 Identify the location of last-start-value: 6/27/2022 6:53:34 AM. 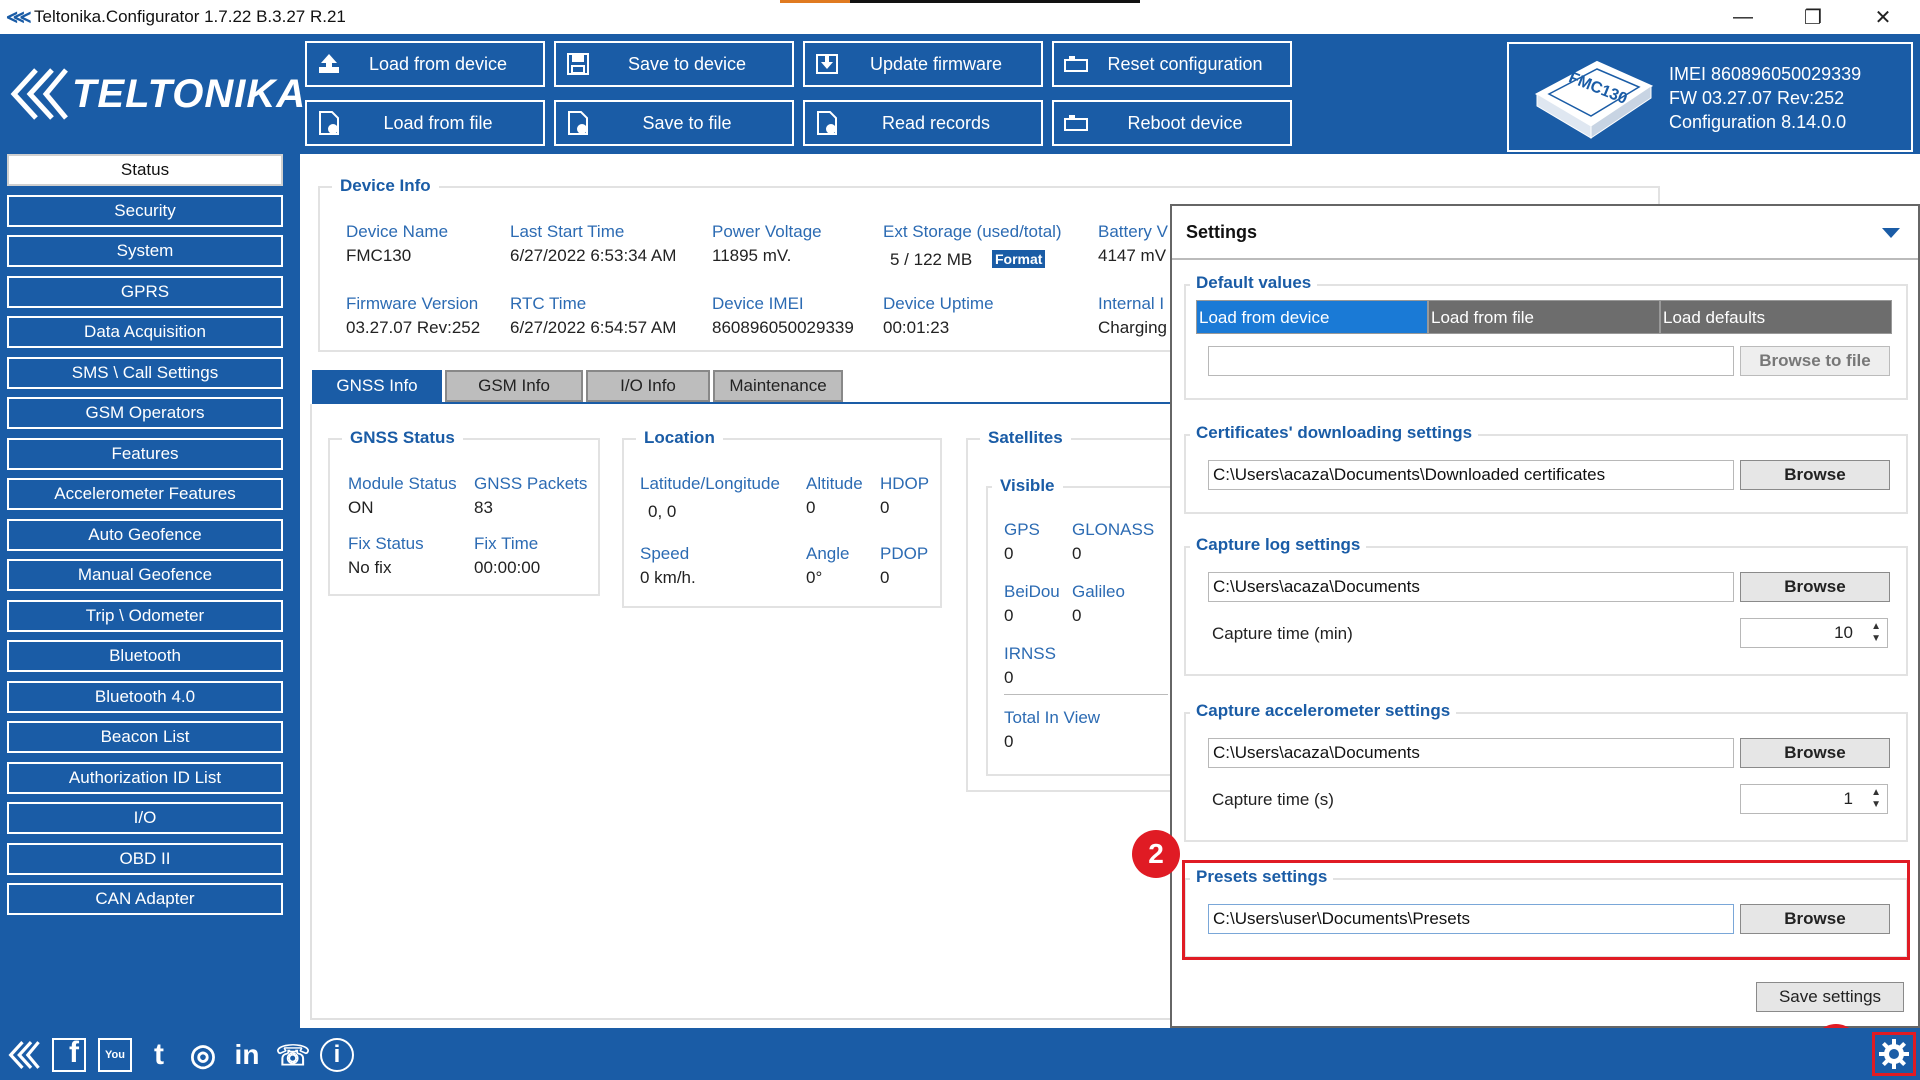
(593, 255).